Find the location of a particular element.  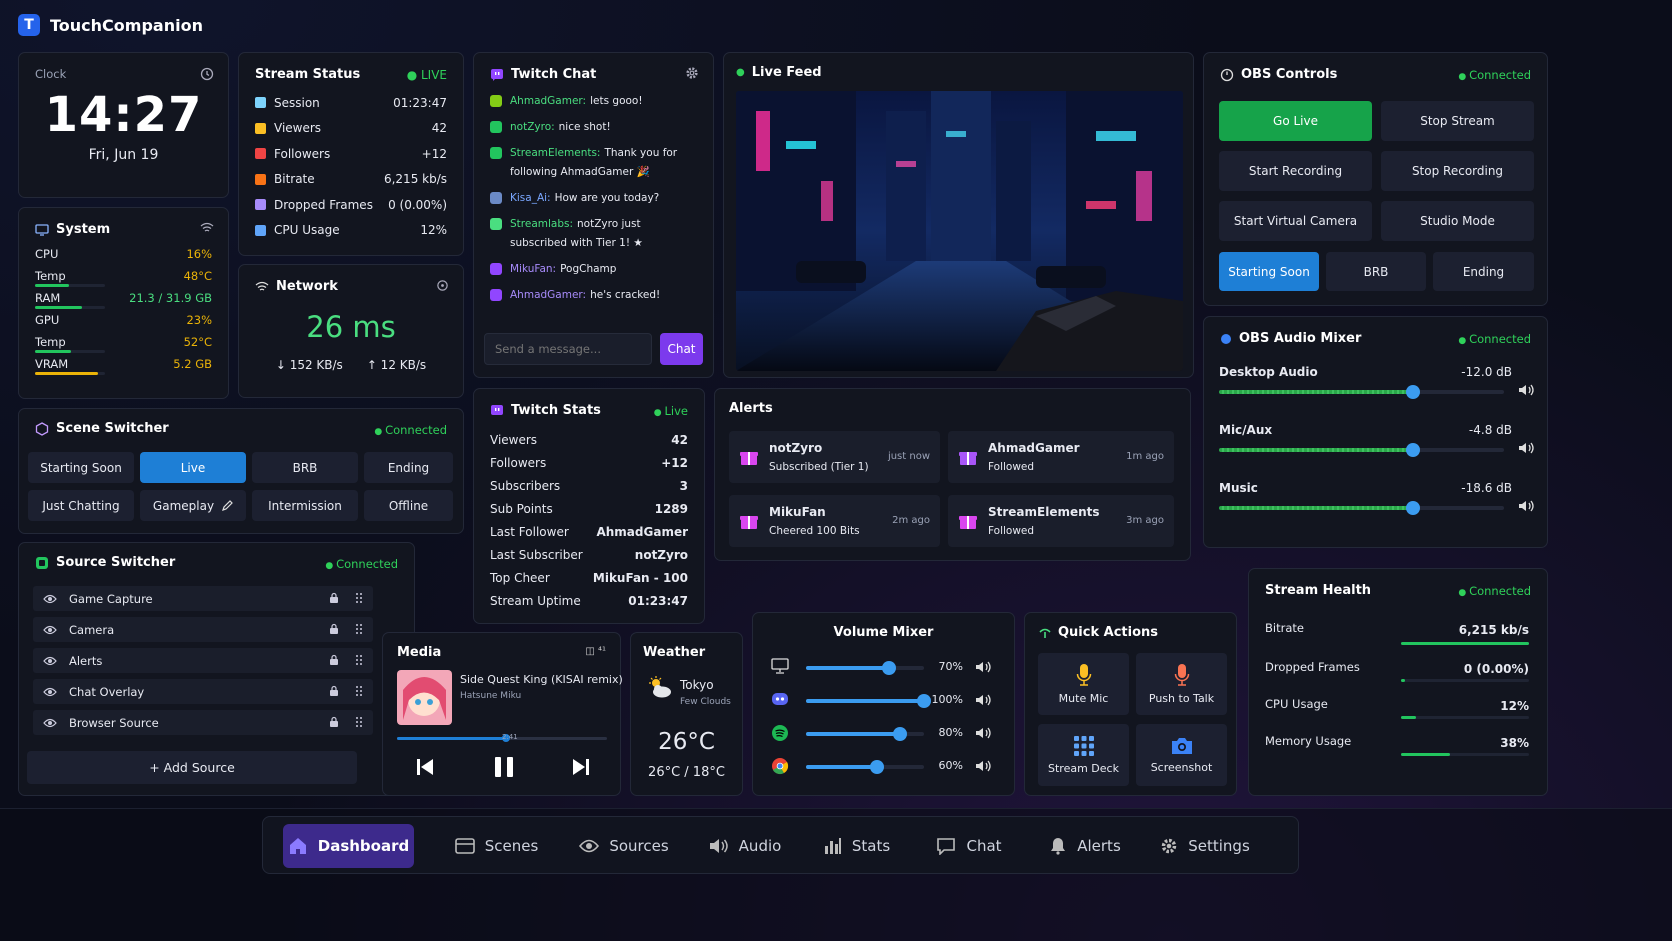

nav-item-home: Dashboard is located at coordinates (348, 846).